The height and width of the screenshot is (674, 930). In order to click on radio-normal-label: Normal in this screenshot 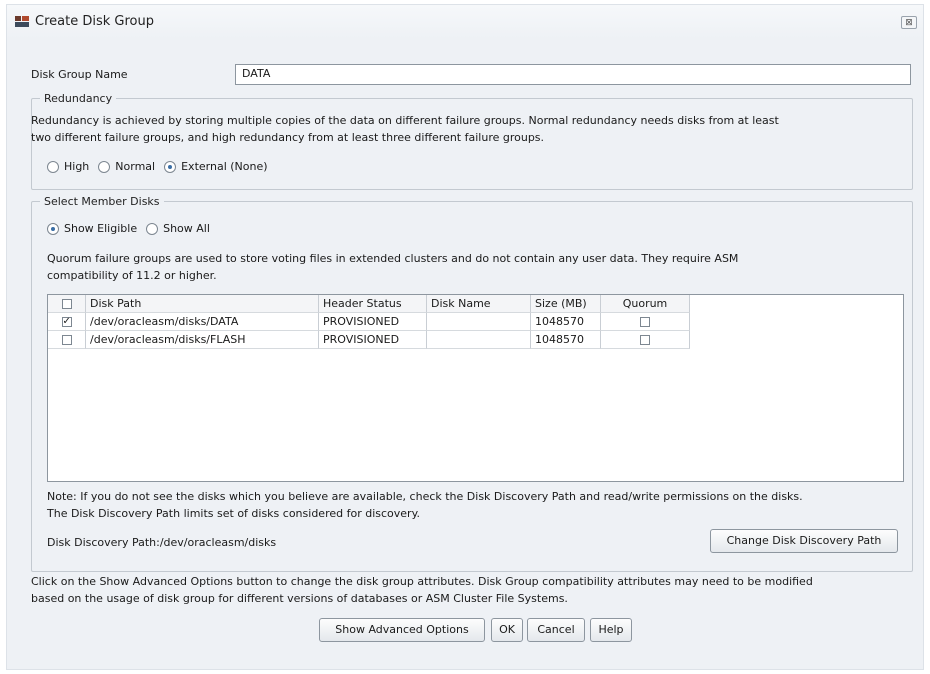, I will do `click(135, 166)`.